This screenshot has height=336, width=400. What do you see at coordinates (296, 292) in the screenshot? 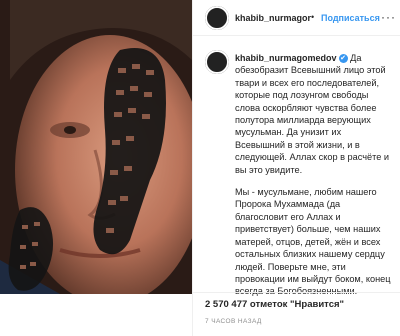
I see `divider` at bounding box center [296, 292].